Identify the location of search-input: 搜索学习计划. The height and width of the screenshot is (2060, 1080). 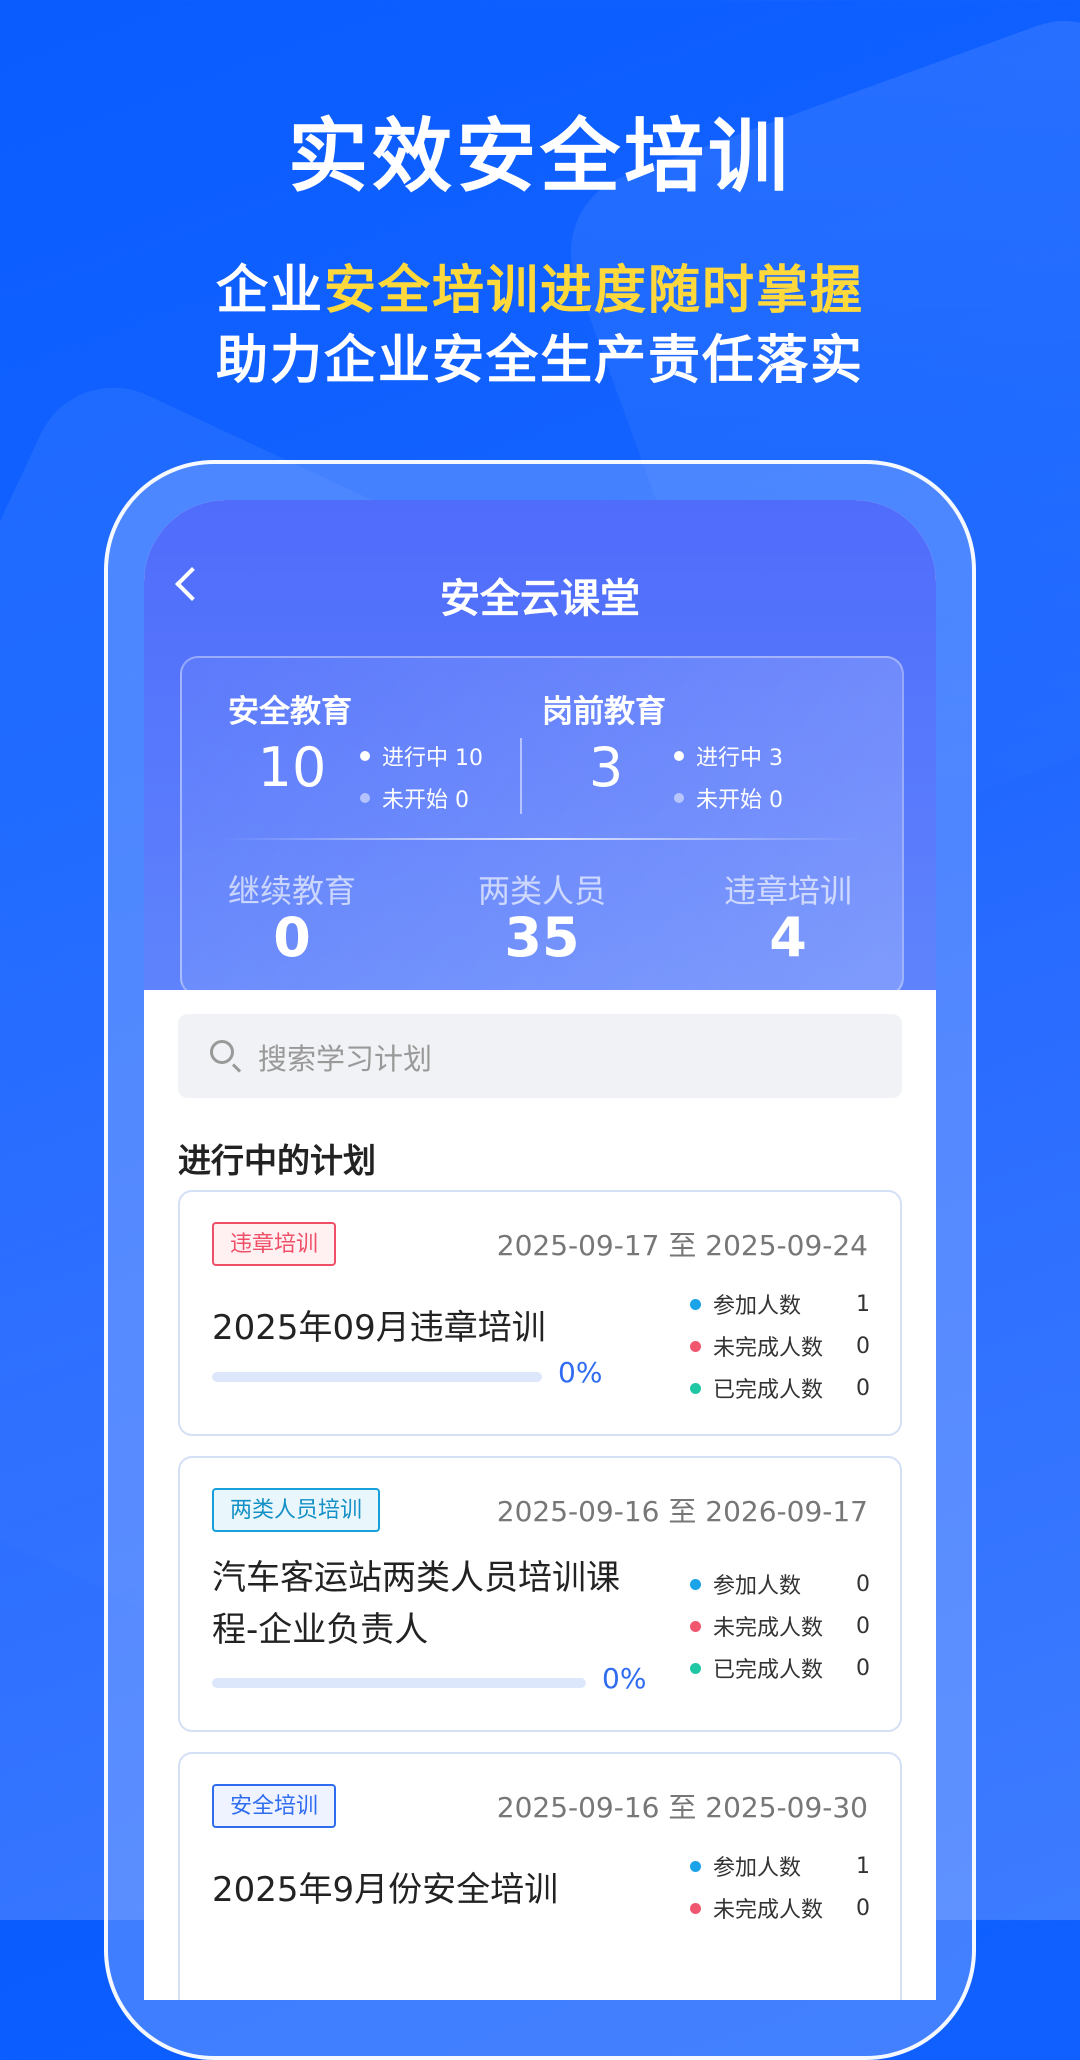
(540, 1056).